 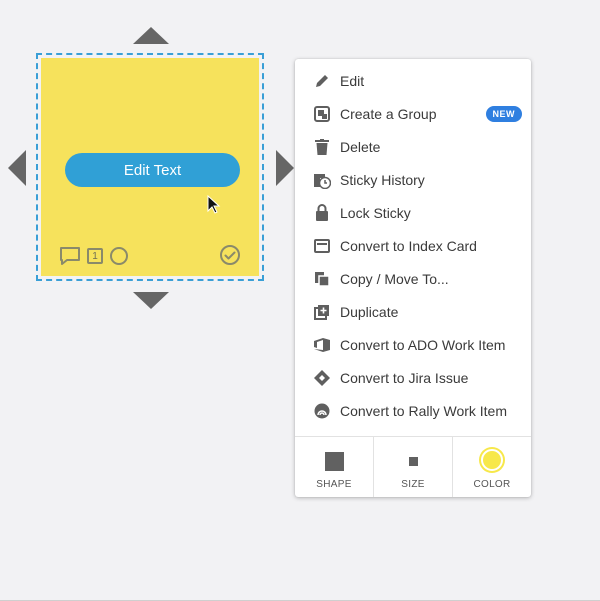 I want to click on circle-icon, so click(x=119, y=256).